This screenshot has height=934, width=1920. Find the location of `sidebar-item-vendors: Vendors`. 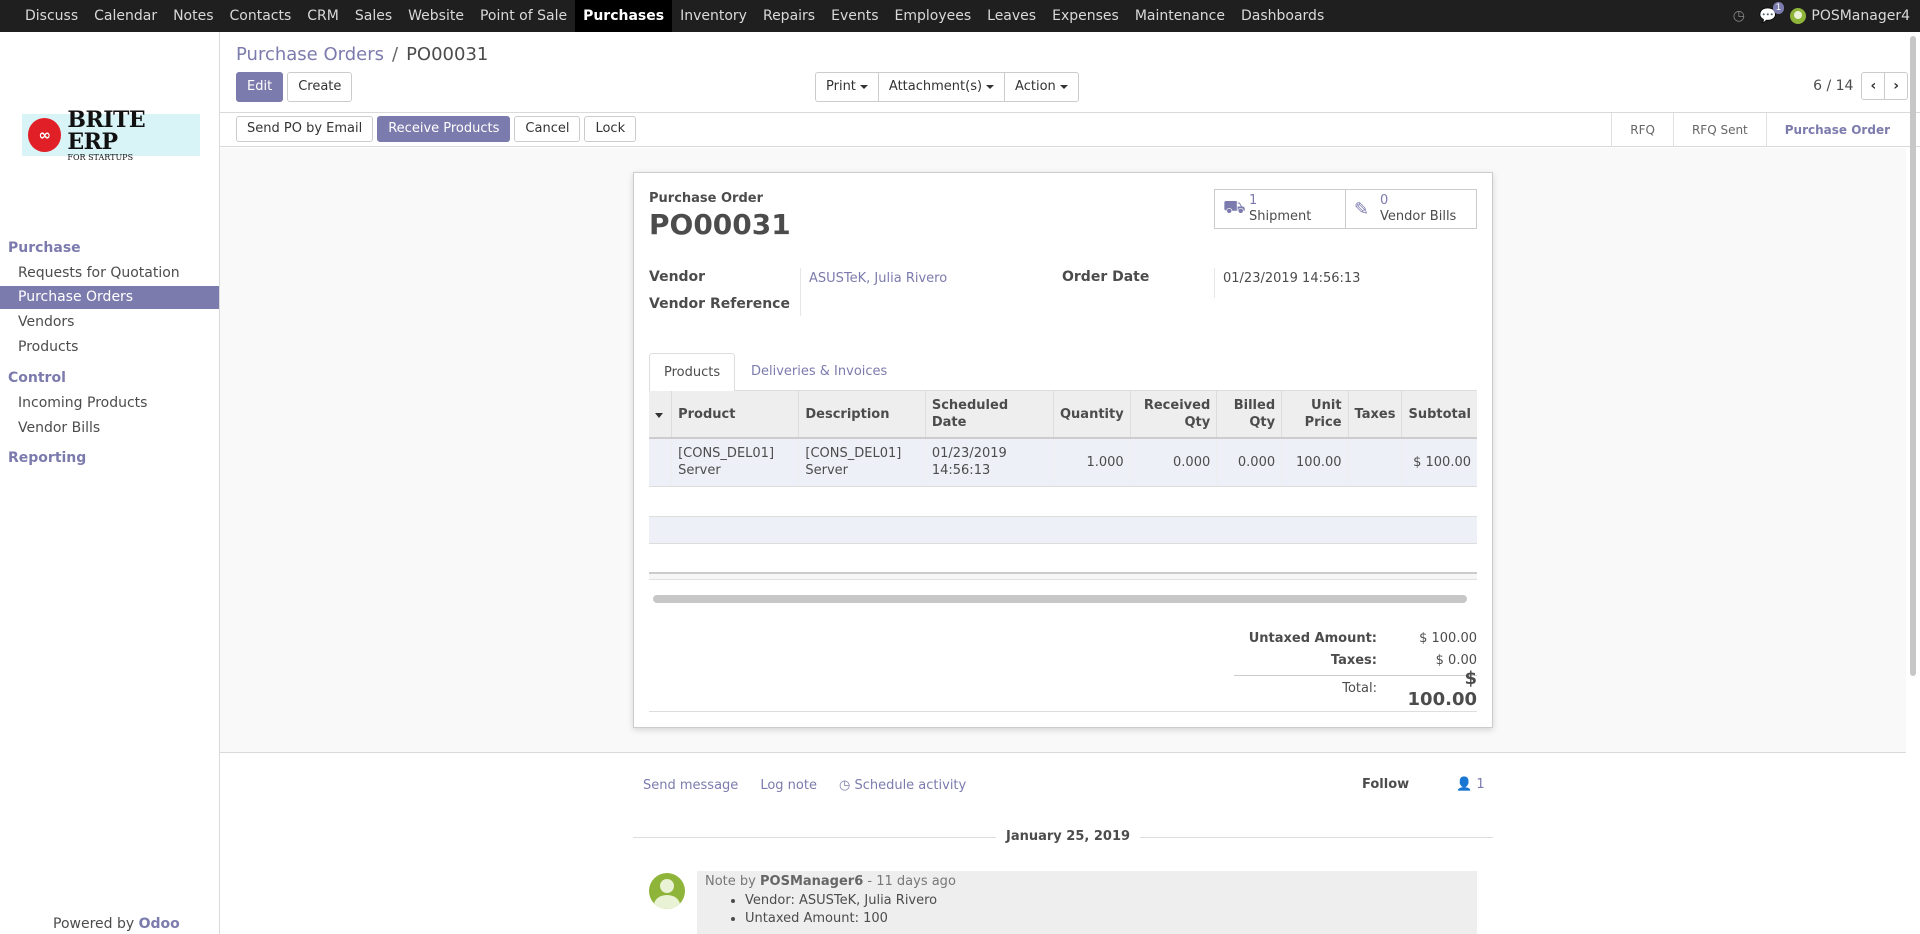

sidebar-item-vendors: Vendors is located at coordinates (109, 322).